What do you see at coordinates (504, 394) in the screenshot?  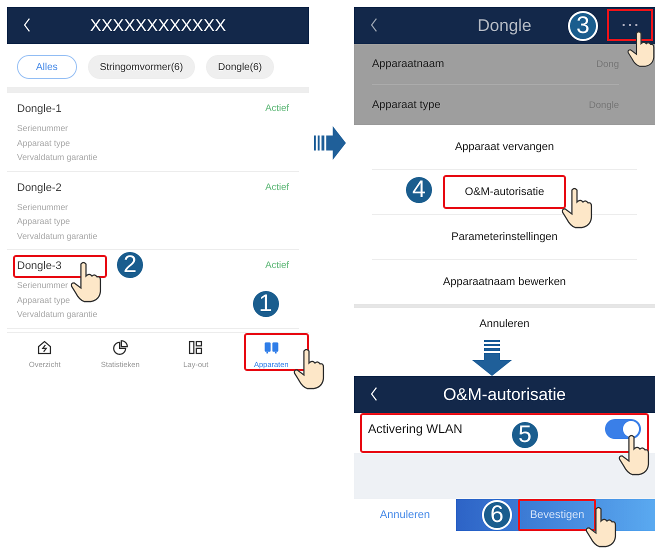 I see `screen-title: O&M-autorisatie` at bounding box center [504, 394].